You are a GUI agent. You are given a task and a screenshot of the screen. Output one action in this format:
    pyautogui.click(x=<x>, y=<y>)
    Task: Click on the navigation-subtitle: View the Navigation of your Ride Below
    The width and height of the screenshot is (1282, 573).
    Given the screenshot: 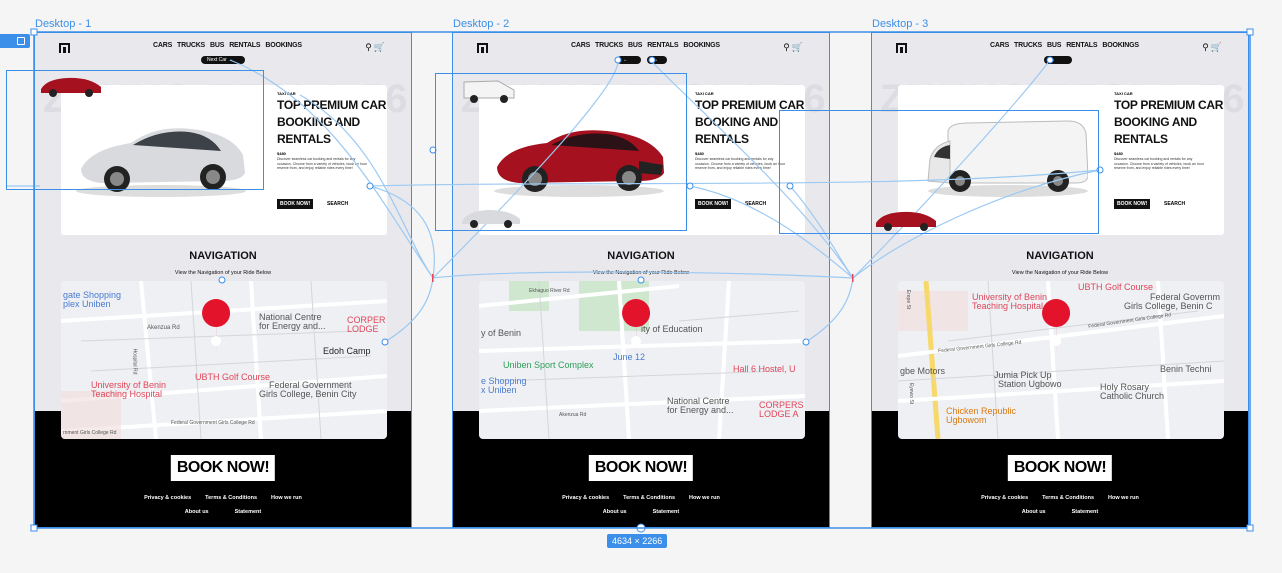 What is the action you would take?
    pyautogui.click(x=223, y=273)
    